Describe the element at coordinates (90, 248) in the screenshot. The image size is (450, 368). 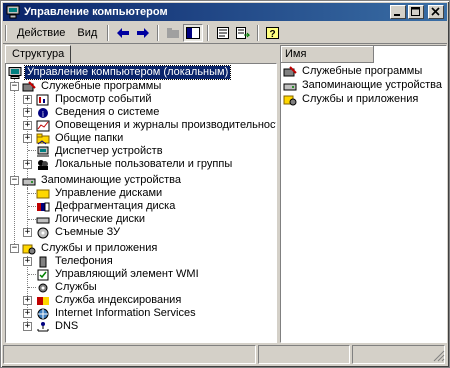
I see `tree-item-services-apps: Службы и приложения` at that location.